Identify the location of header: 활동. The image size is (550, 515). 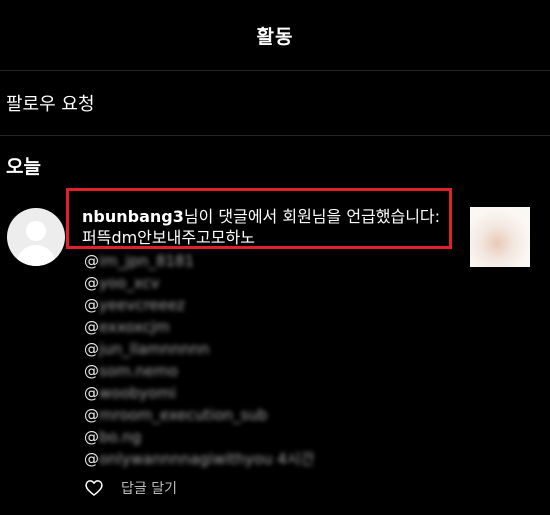
(275, 35).